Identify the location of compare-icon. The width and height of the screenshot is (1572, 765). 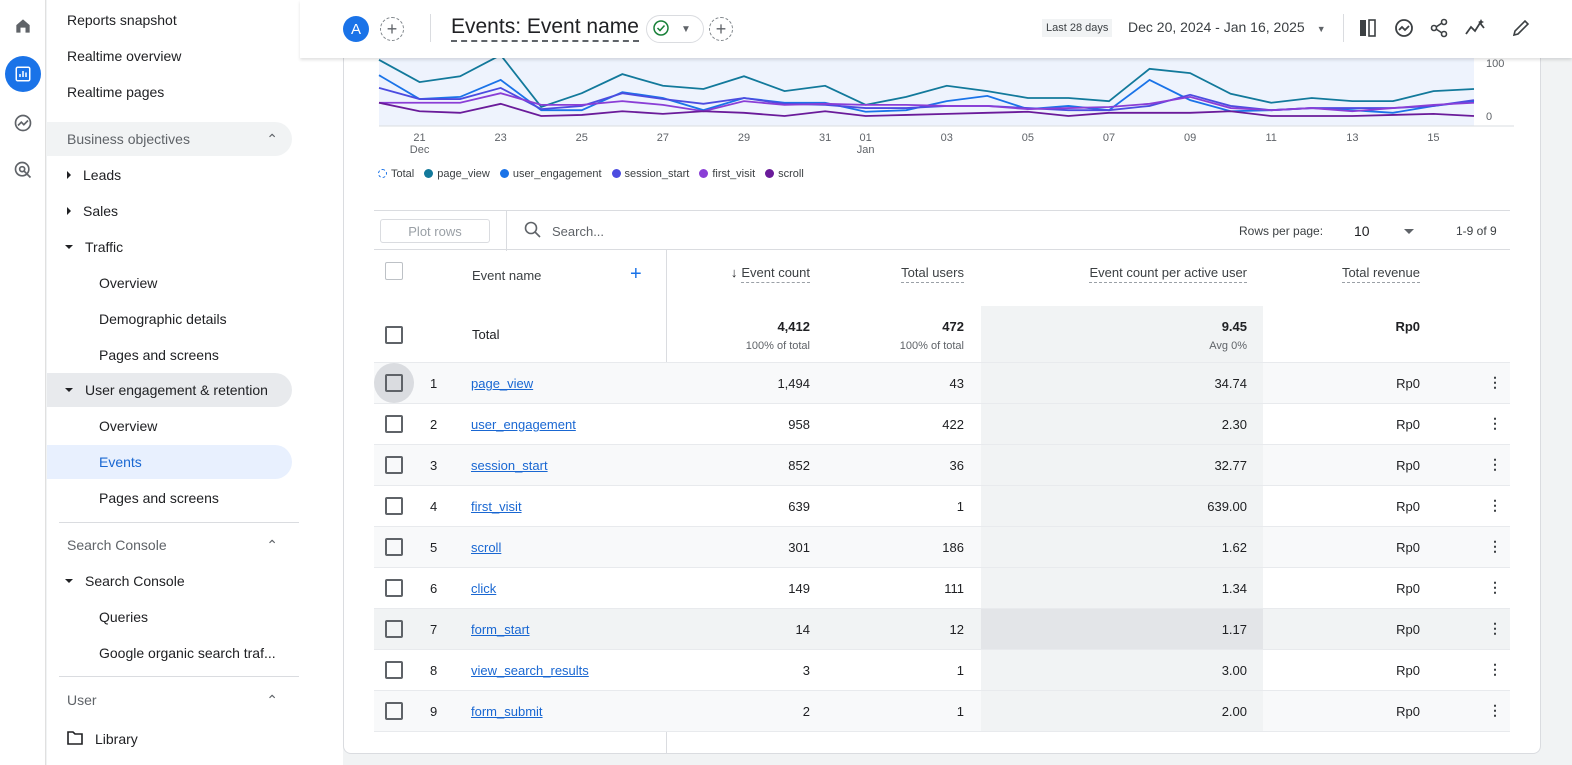
(1368, 28).